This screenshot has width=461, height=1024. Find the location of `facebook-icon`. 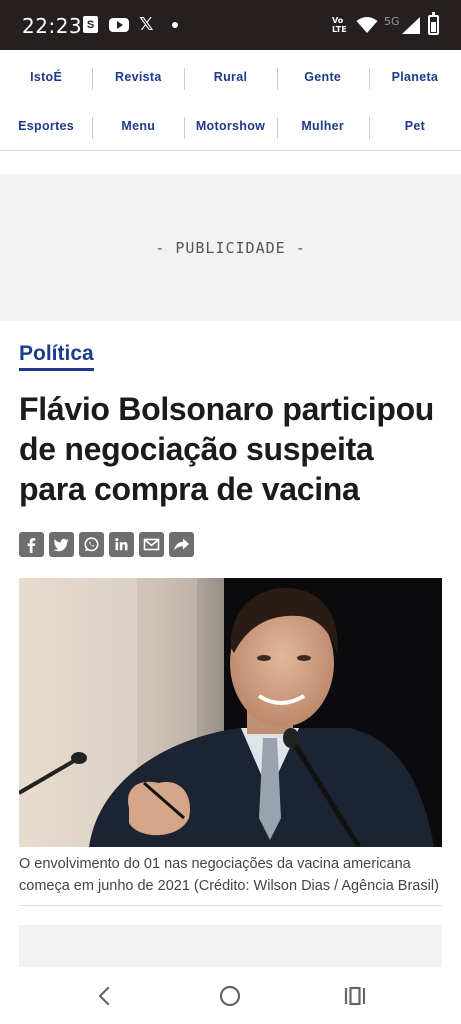

facebook-icon is located at coordinates (31, 545).